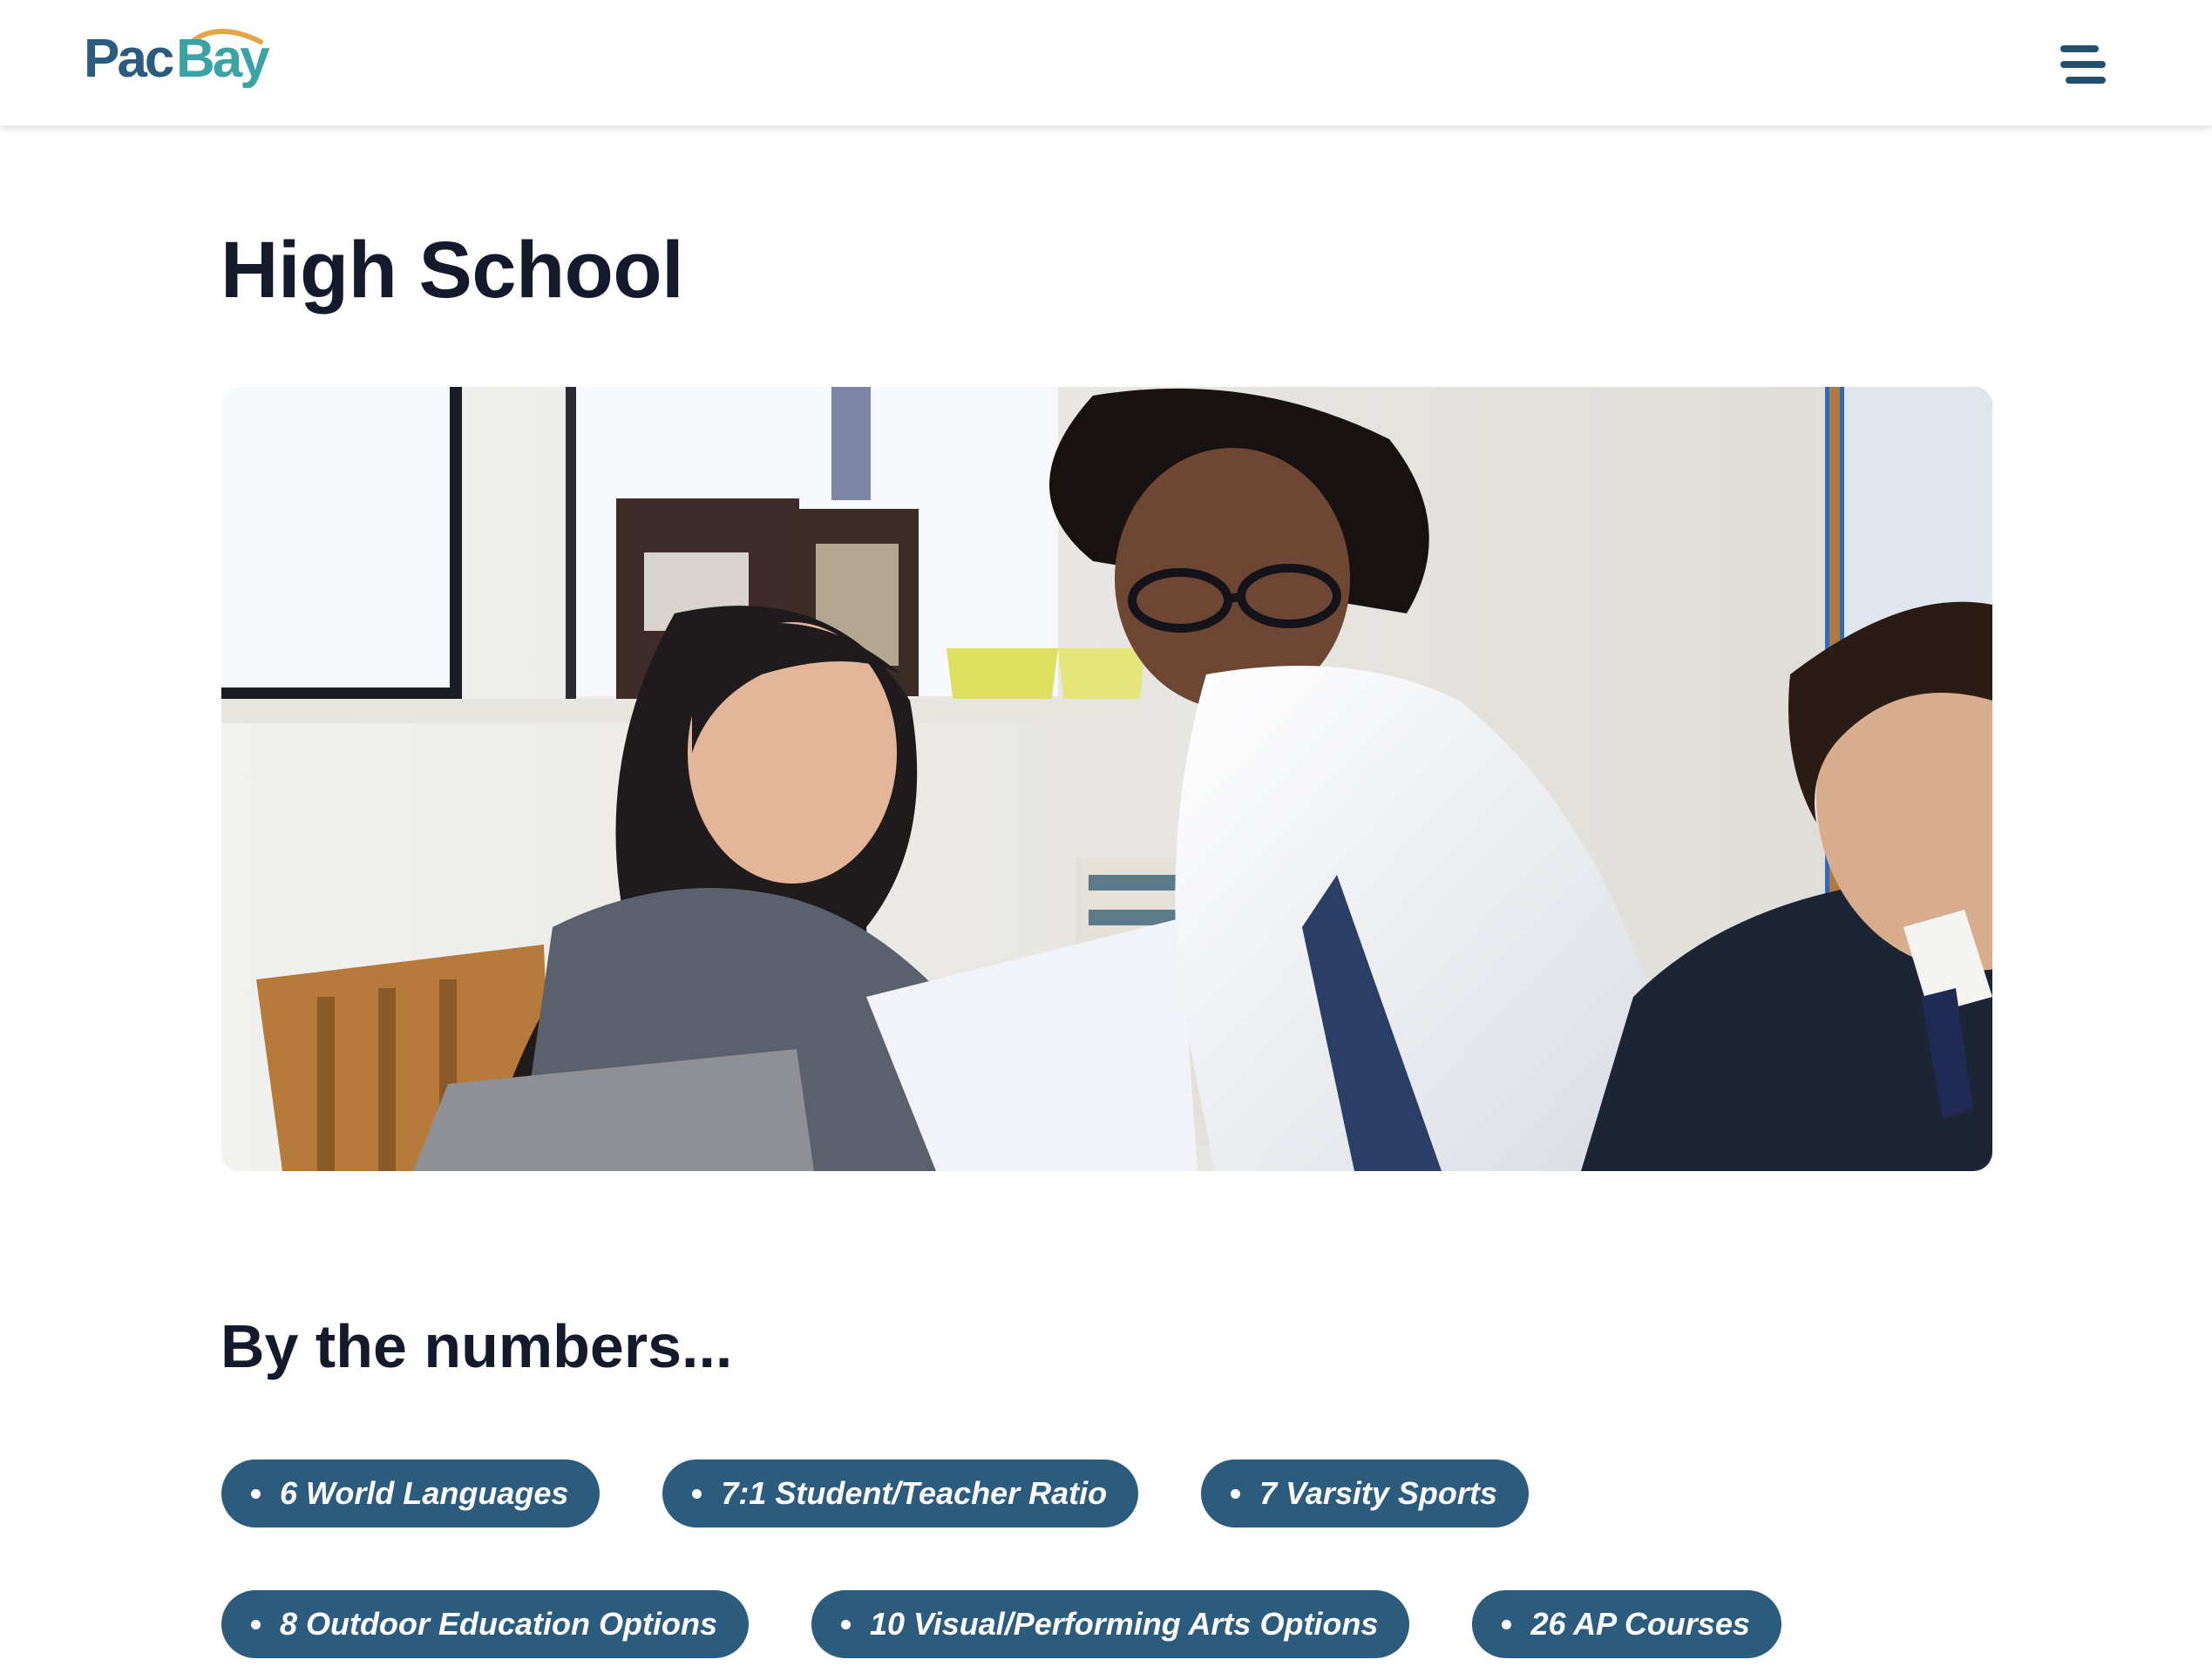 This screenshot has height=1673, width=2212. Describe the element at coordinates (128, 59) in the screenshot. I see `svg-text: Pac` at that location.